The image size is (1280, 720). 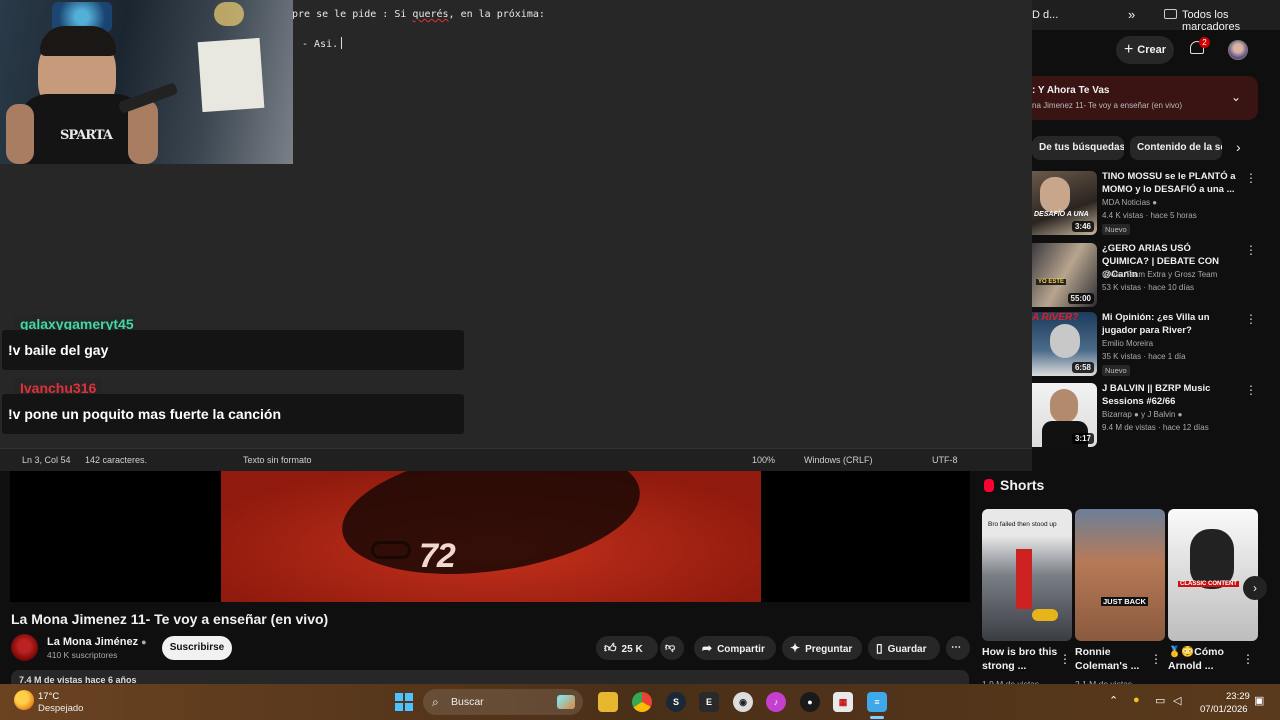 I want to click on ask-label: Preguntar, so click(x=829, y=649).